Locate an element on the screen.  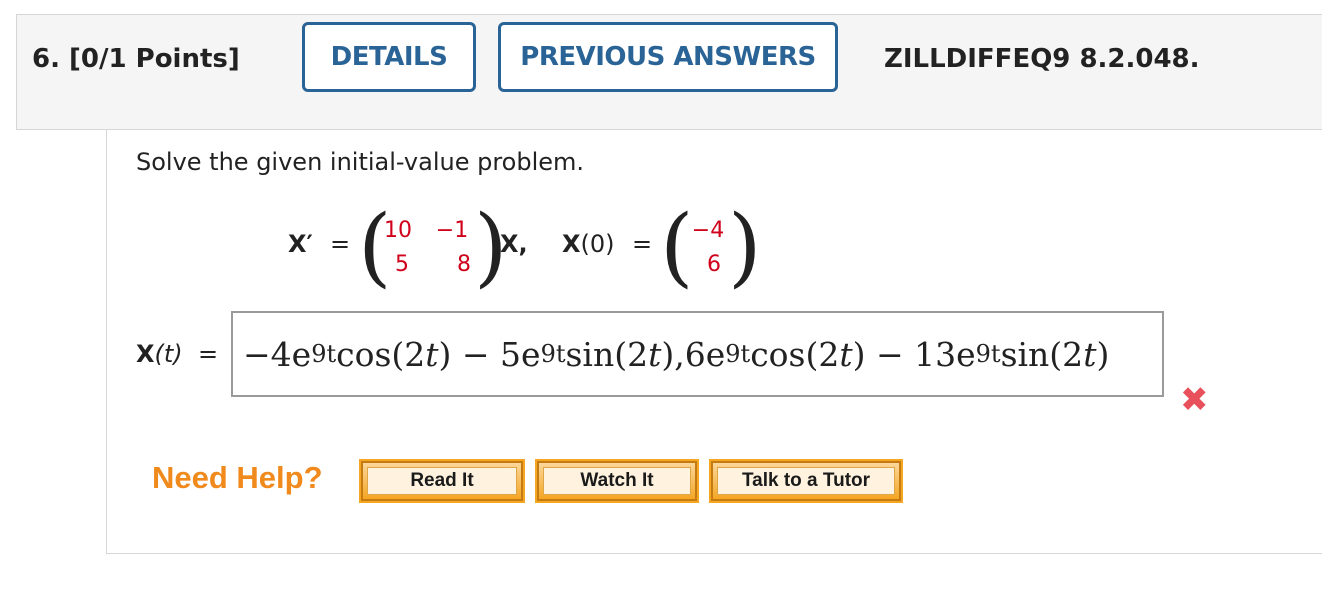
initial-condition-label: X(0) is located at coordinates (588, 244).